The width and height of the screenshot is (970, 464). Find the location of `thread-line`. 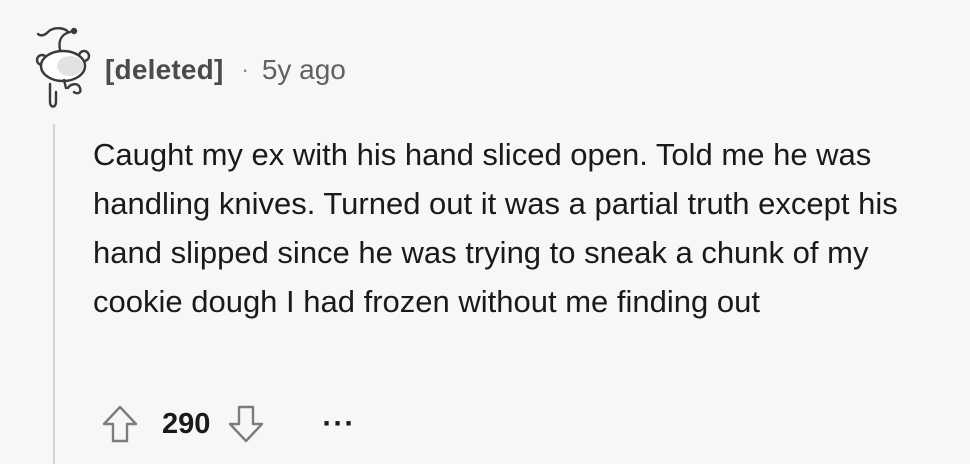

thread-line is located at coordinates (54, 294).